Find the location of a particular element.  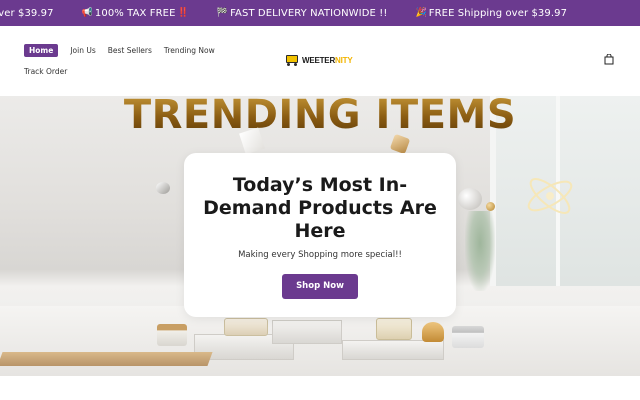

party-popper-icon: 🎉 is located at coordinates (421, 13).